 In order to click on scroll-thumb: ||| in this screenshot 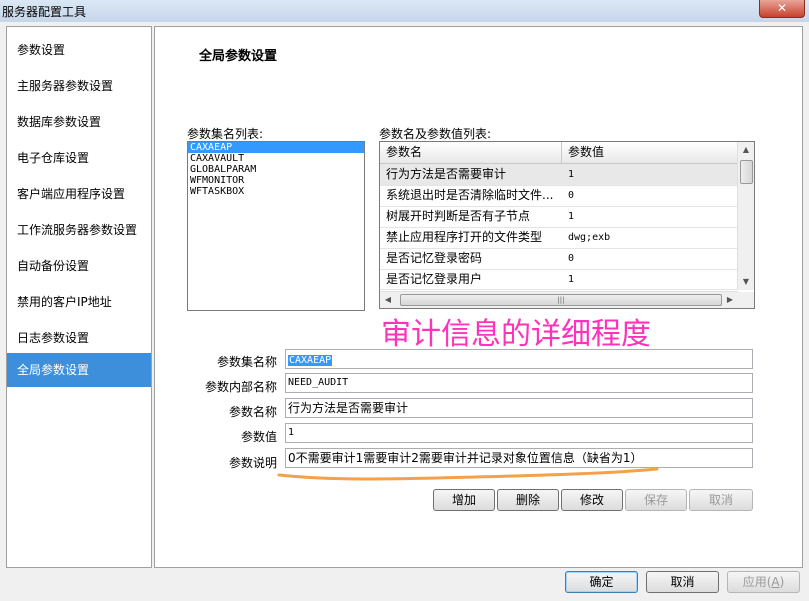, I will do `click(561, 300)`.